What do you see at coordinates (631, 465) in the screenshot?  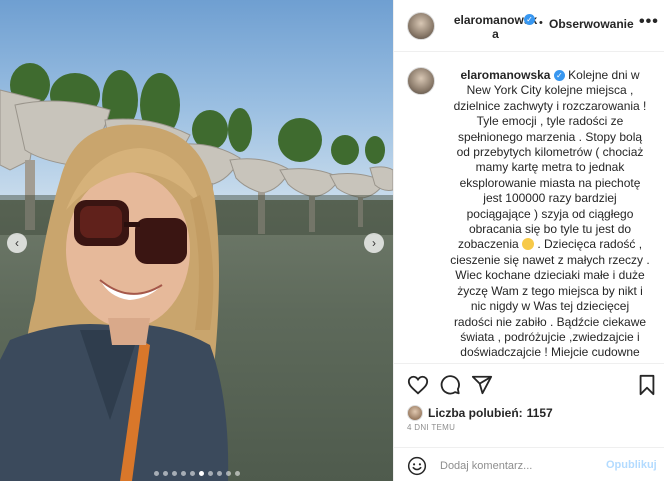 I see `publish-button: Opublikuj` at bounding box center [631, 465].